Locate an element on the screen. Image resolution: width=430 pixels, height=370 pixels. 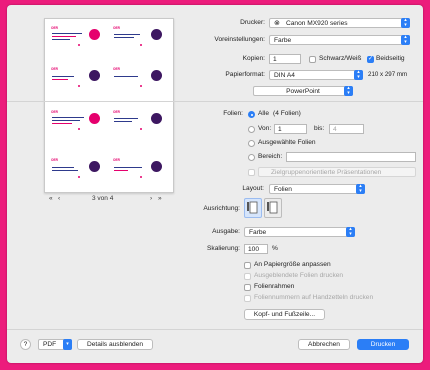
slides-from-radio is located at coordinates (251, 129).